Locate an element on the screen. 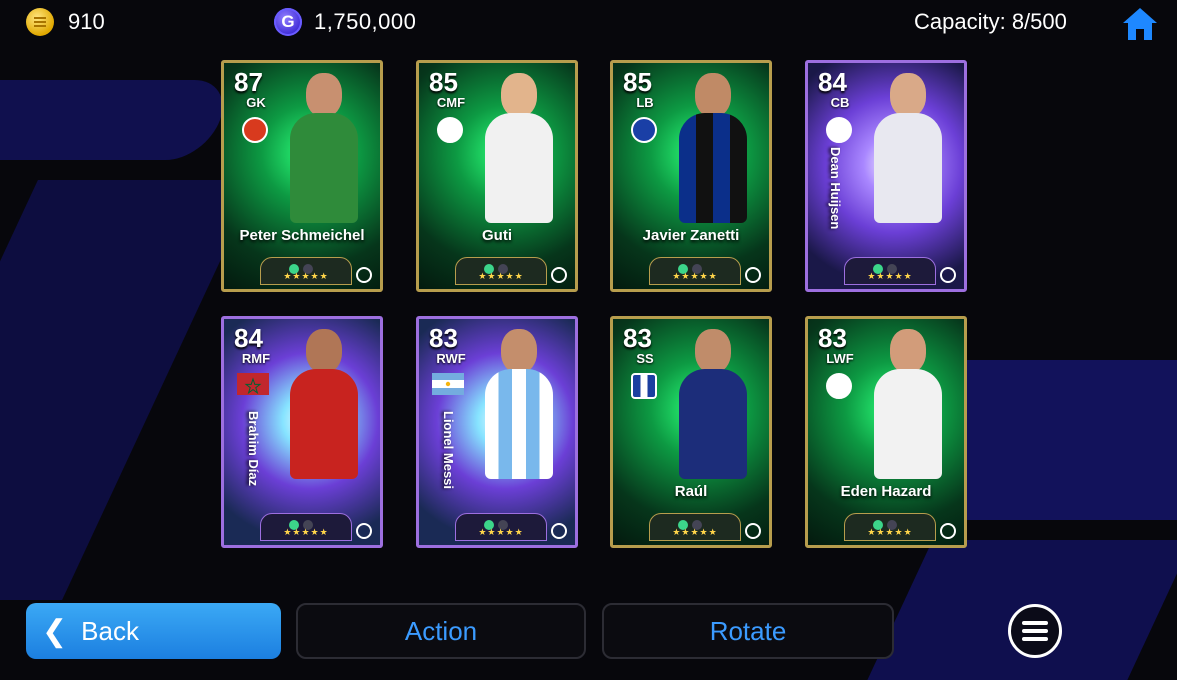 Image resolution: width=1177 pixels, height=680 pixels. card-rating: 87 is located at coordinates (248, 82).